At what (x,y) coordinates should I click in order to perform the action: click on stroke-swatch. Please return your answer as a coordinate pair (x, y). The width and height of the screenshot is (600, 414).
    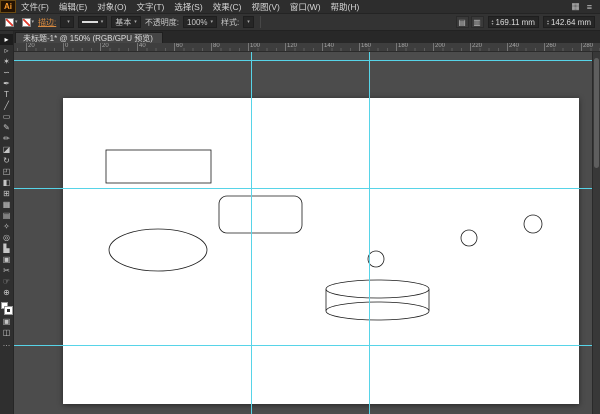
    Looking at the image, I should click on (8, 310).